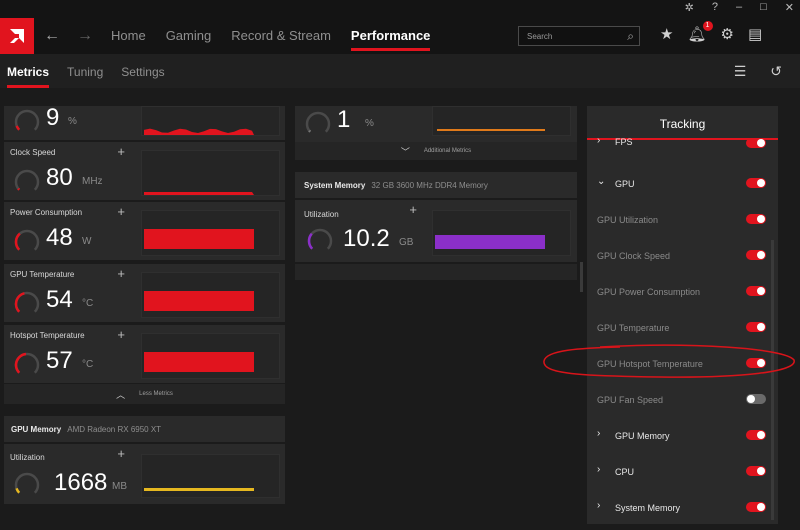 The height and width of the screenshot is (530, 800). I want to click on gpu-memory-subtitle: AMD Radeon RX 6950 XT, so click(114, 429).